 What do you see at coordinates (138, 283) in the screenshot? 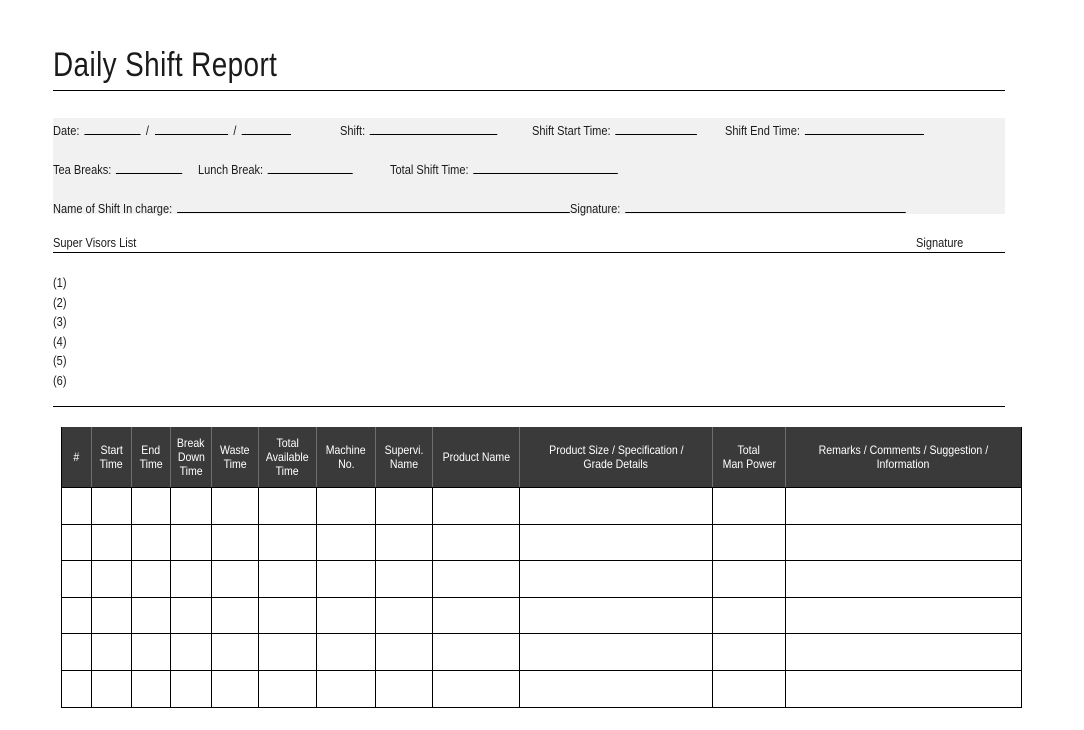
I see `list-item: (1)` at bounding box center [138, 283].